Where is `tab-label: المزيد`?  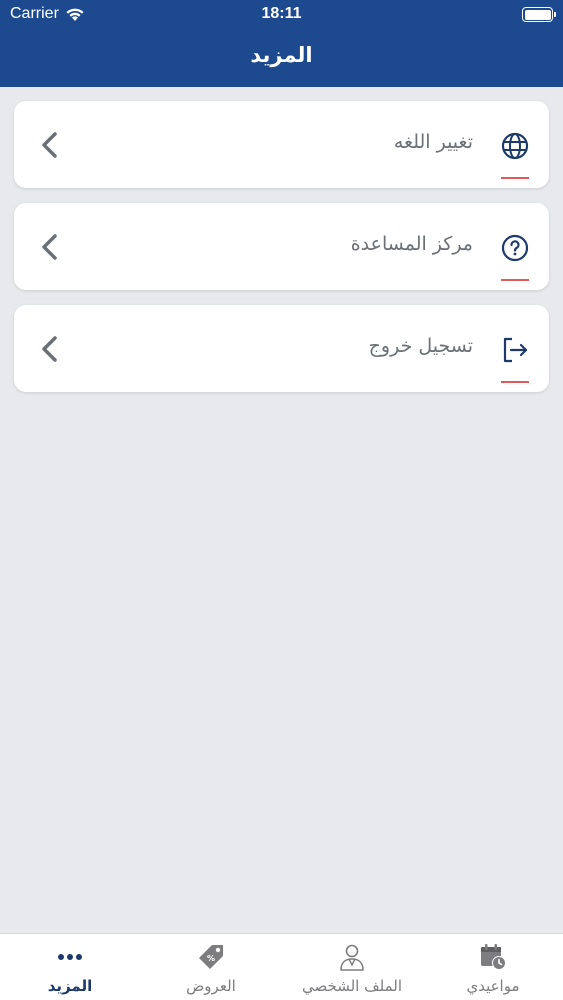
tab-label: المزيد is located at coordinates (70, 986).